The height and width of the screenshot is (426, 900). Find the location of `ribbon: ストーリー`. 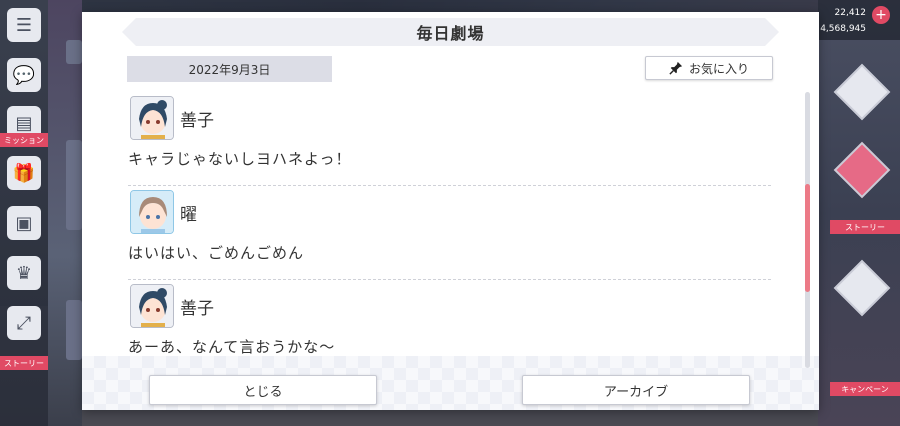

ribbon: ストーリー is located at coordinates (865, 227).